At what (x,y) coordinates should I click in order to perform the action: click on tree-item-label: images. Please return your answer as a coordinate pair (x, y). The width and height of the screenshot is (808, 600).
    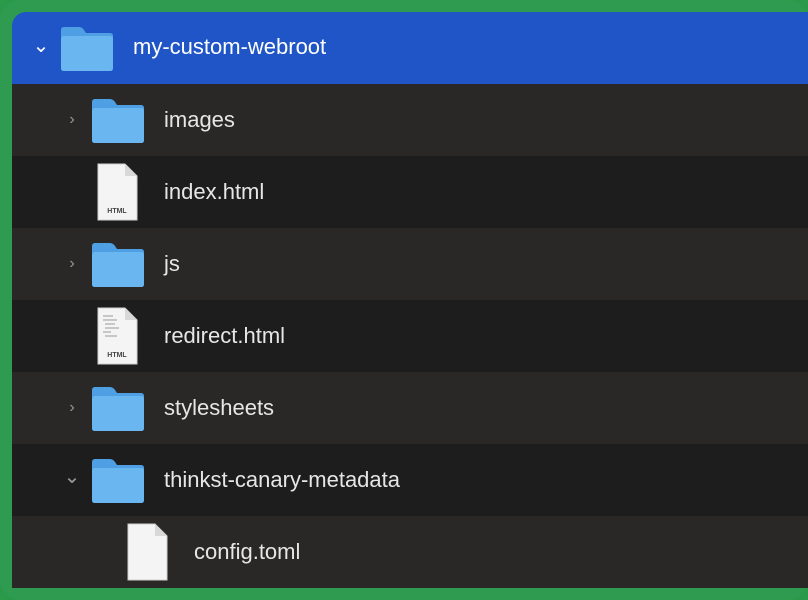
    Looking at the image, I should click on (199, 119).